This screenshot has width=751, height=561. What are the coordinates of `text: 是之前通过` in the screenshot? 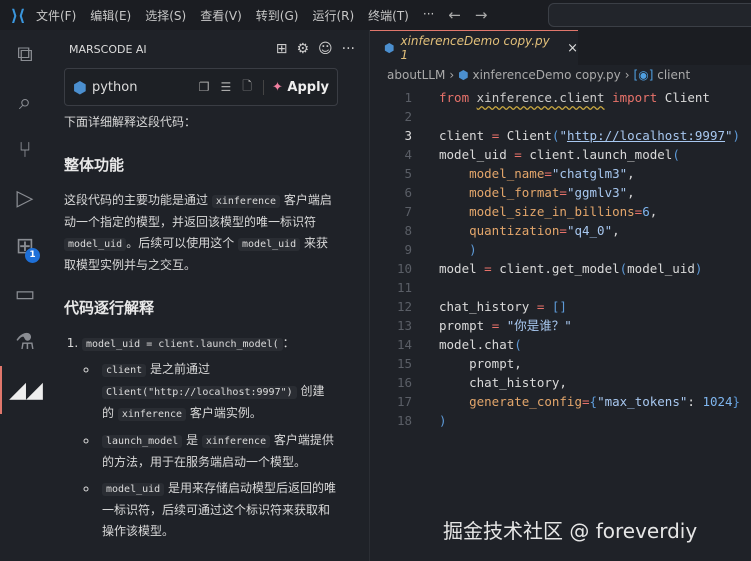 It's located at (178, 369).